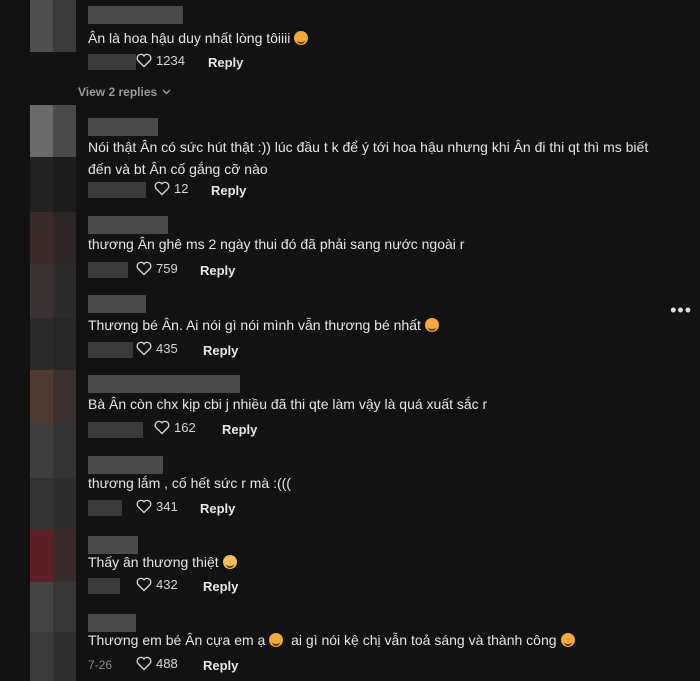  What do you see at coordinates (167, 584) in the screenshot?
I see `like-count: 432` at bounding box center [167, 584].